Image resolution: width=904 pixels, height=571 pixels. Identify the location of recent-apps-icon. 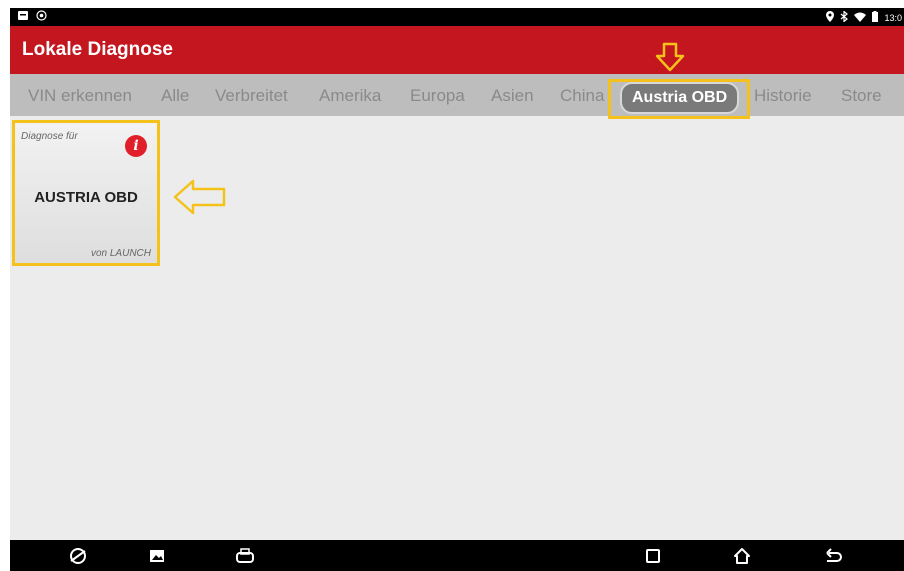
(653, 556).